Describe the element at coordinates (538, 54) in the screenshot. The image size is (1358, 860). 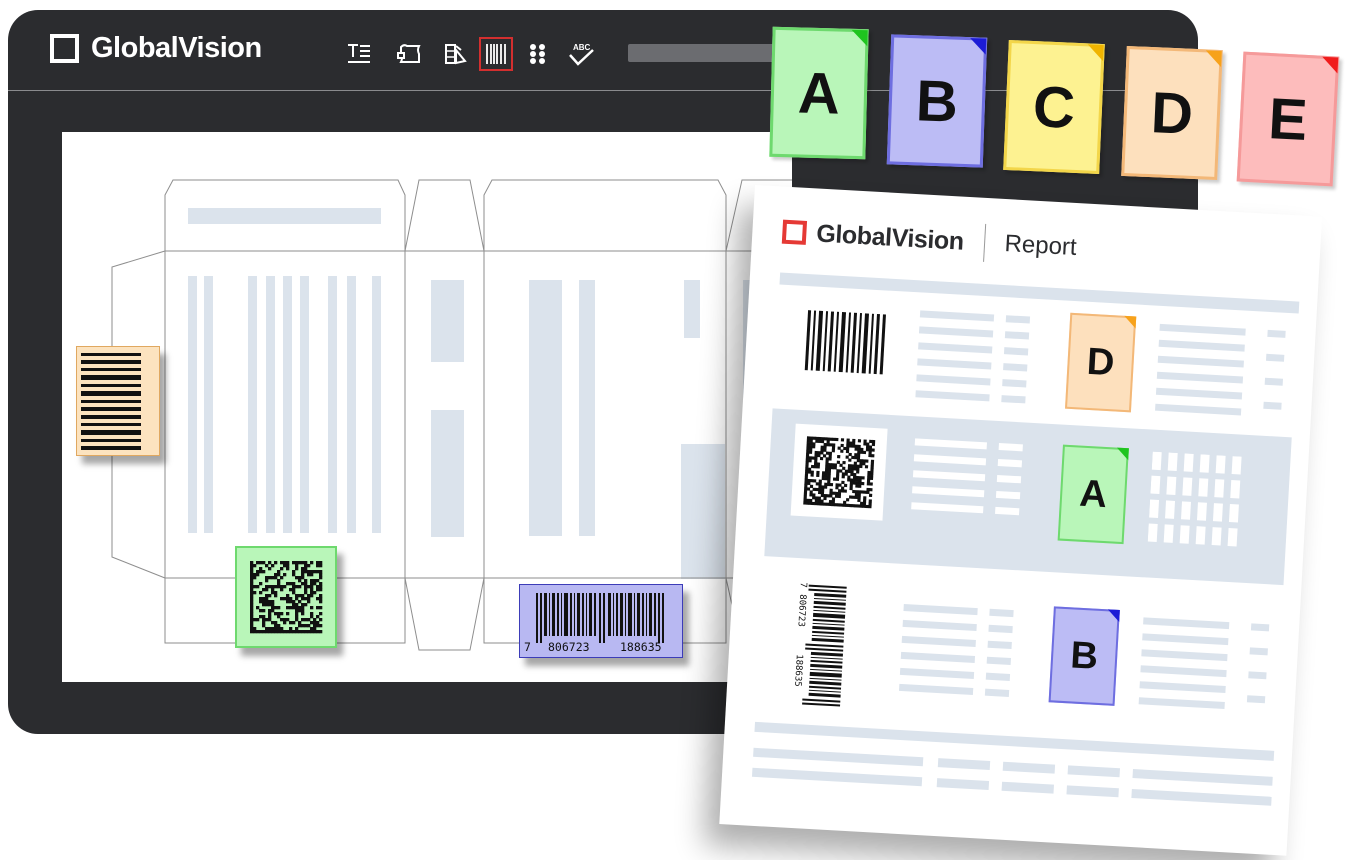
I see `braille-icon` at that location.